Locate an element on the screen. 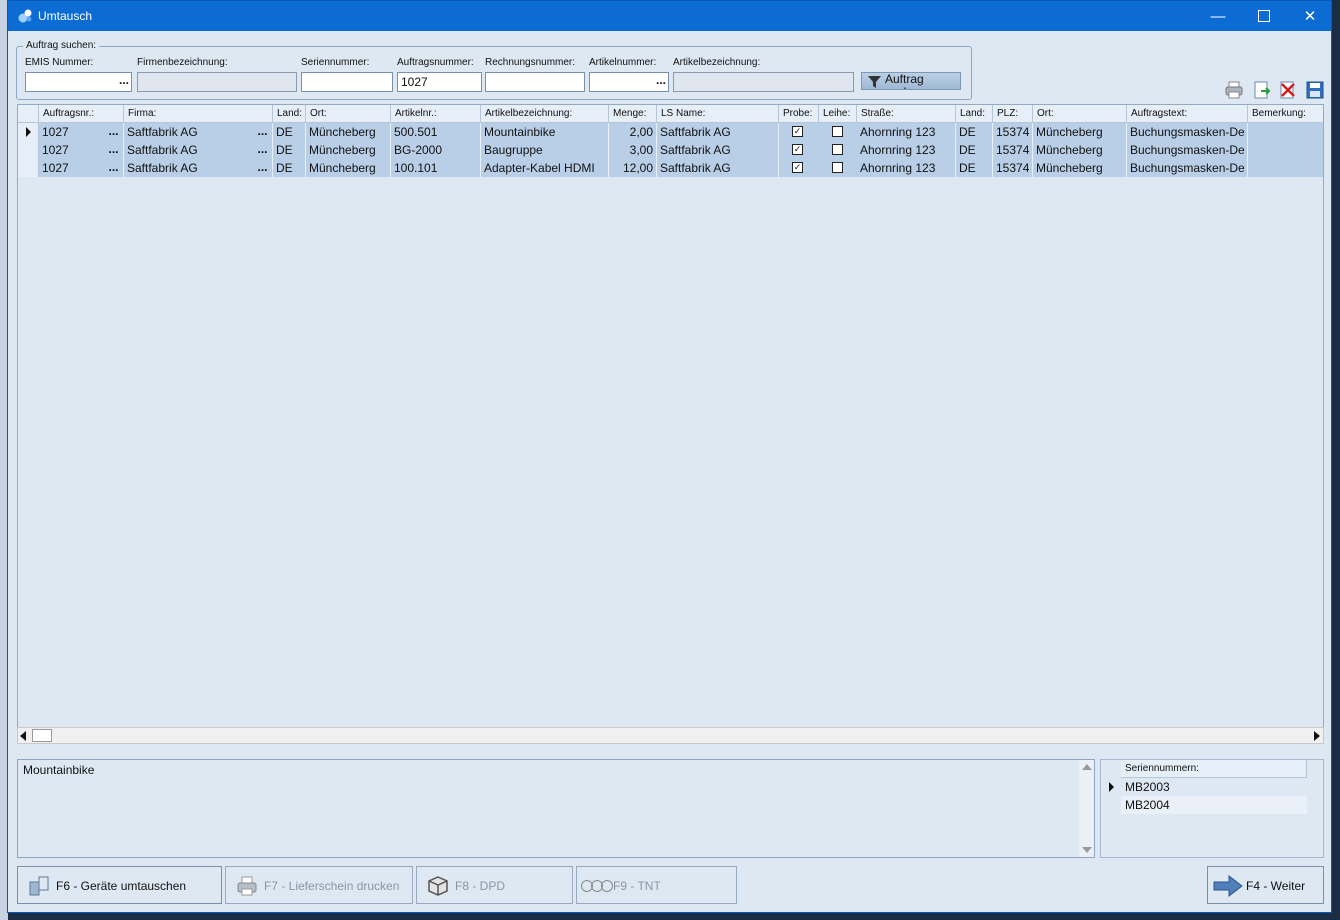 The height and width of the screenshot is (920, 1340). col-header-ort2: Ort: is located at coordinates (1080, 114).